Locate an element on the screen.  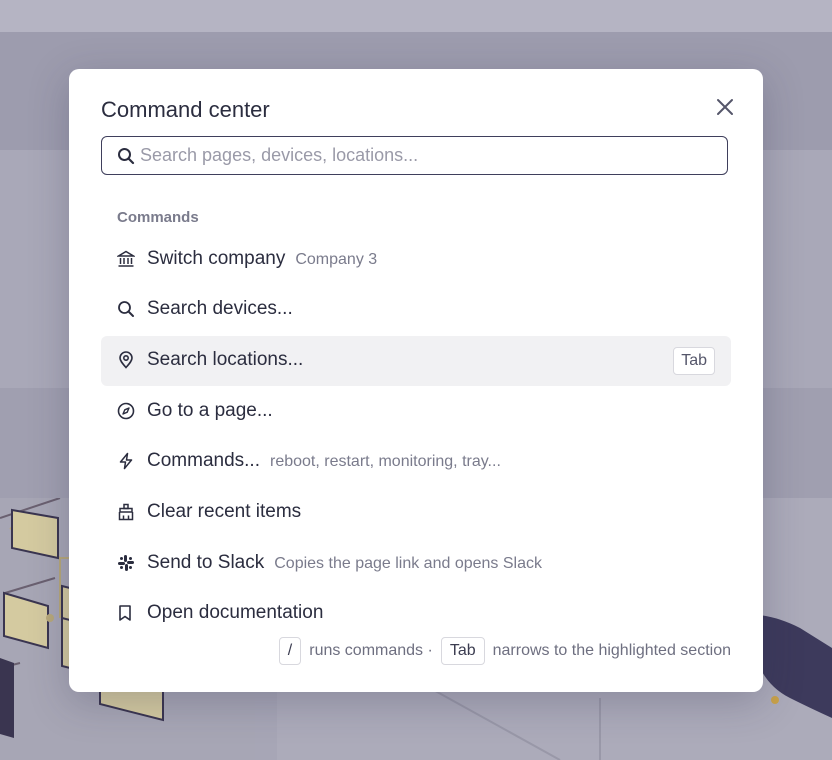
slack-icon is located at coordinates (126, 563).